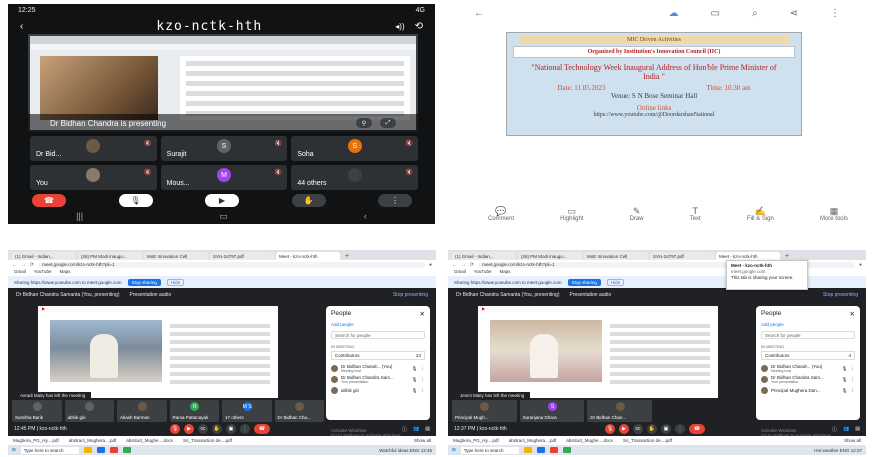  Describe the element at coordinates (209, 26) in the screenshot. I see `meeting-code: kzo-nctk-hth` at that location.